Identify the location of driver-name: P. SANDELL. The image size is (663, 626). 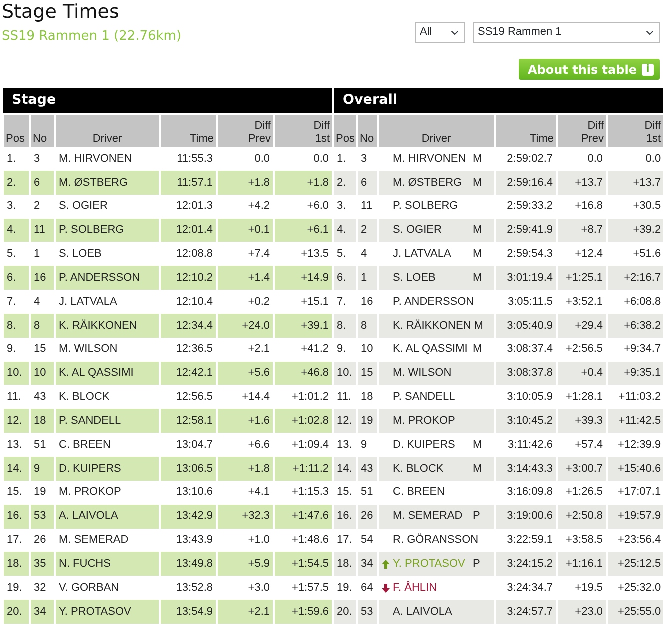
(424, 398).